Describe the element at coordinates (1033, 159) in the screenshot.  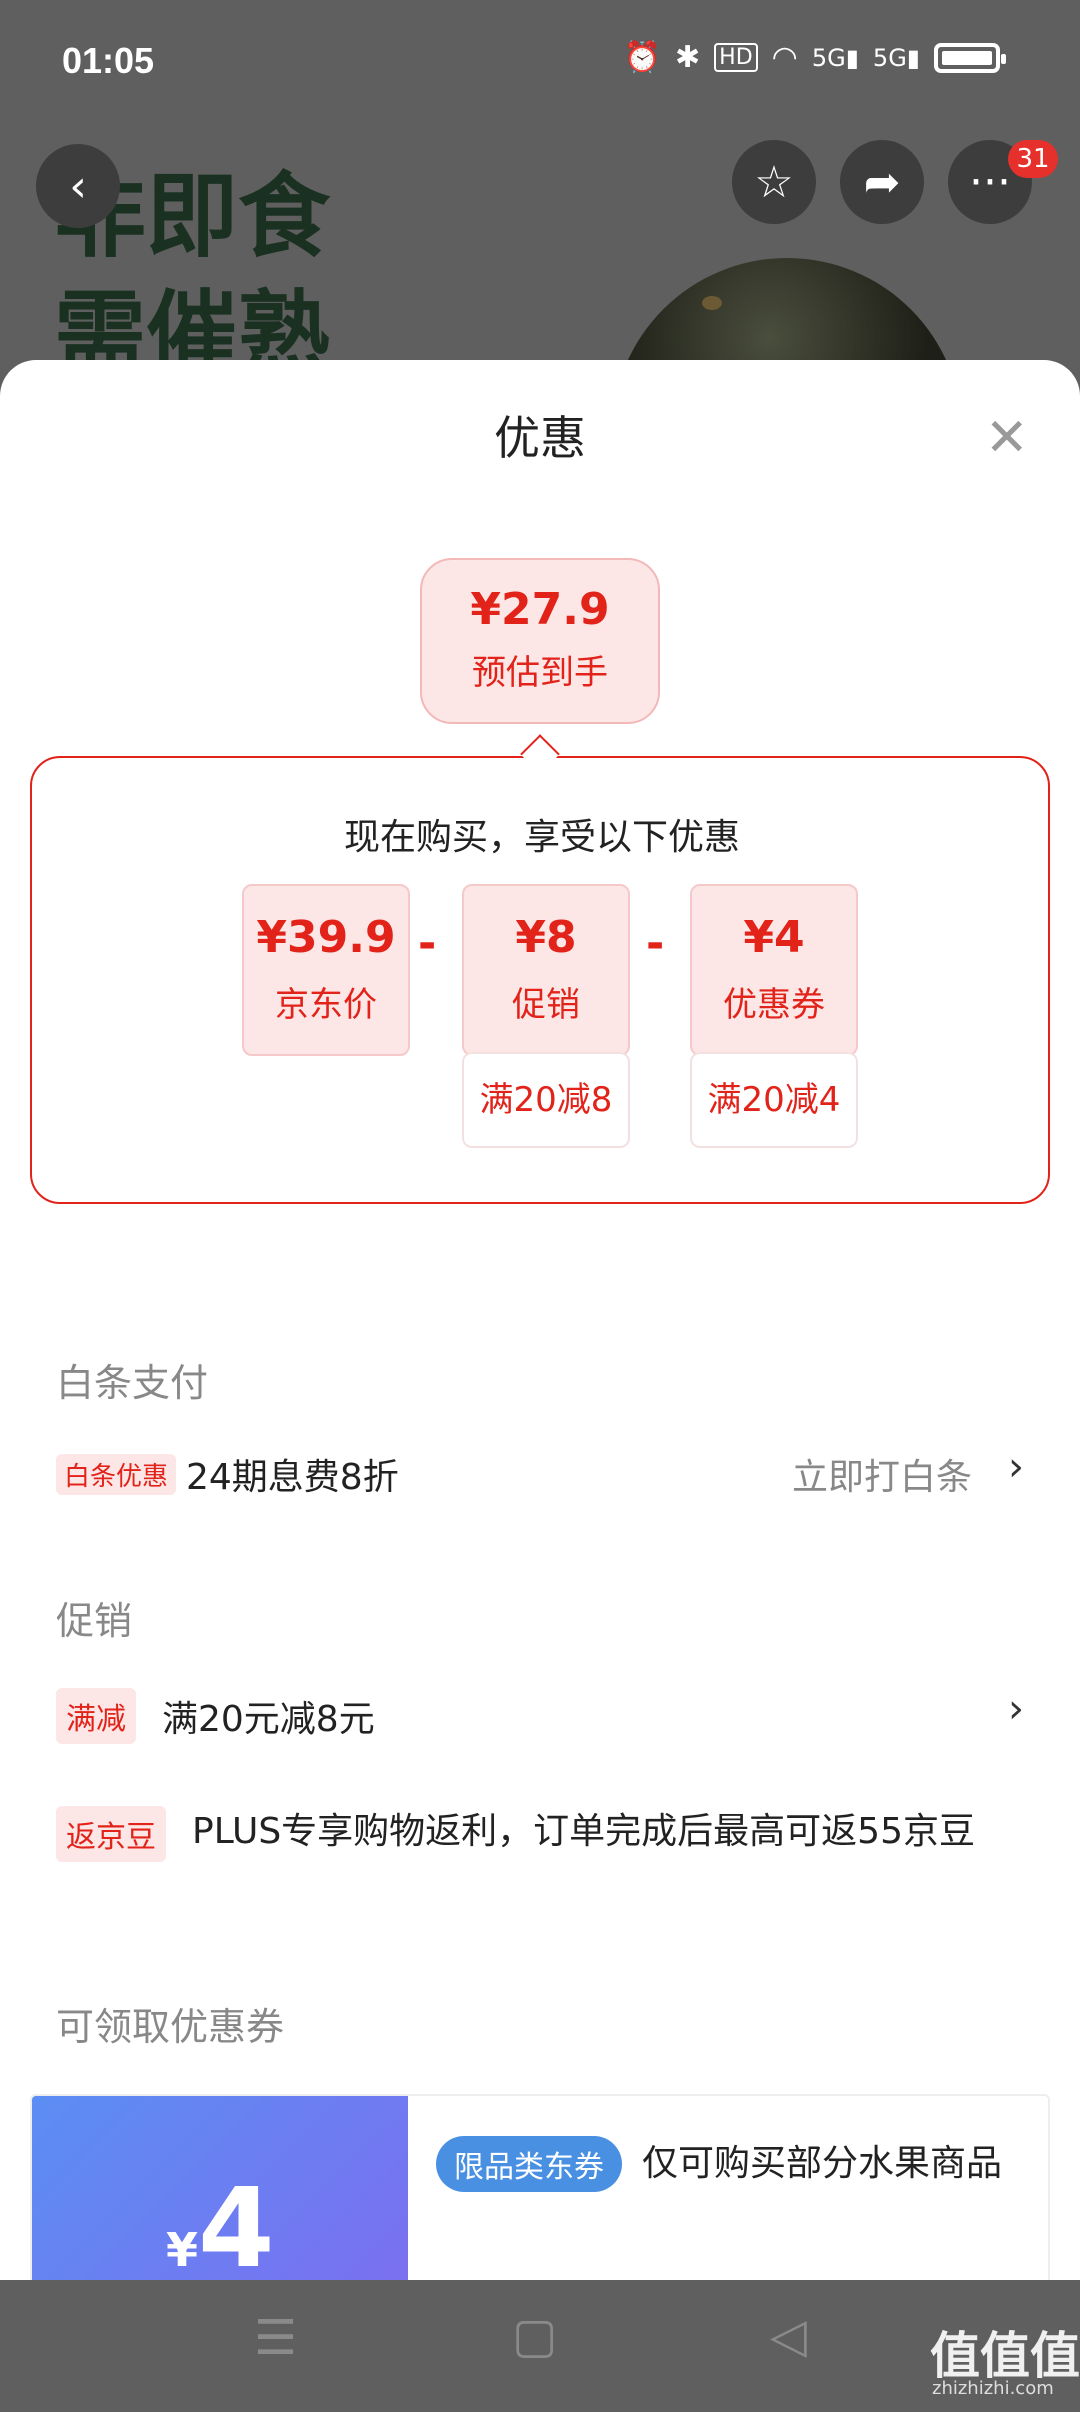
I see `notification-badge: 31` at that location.